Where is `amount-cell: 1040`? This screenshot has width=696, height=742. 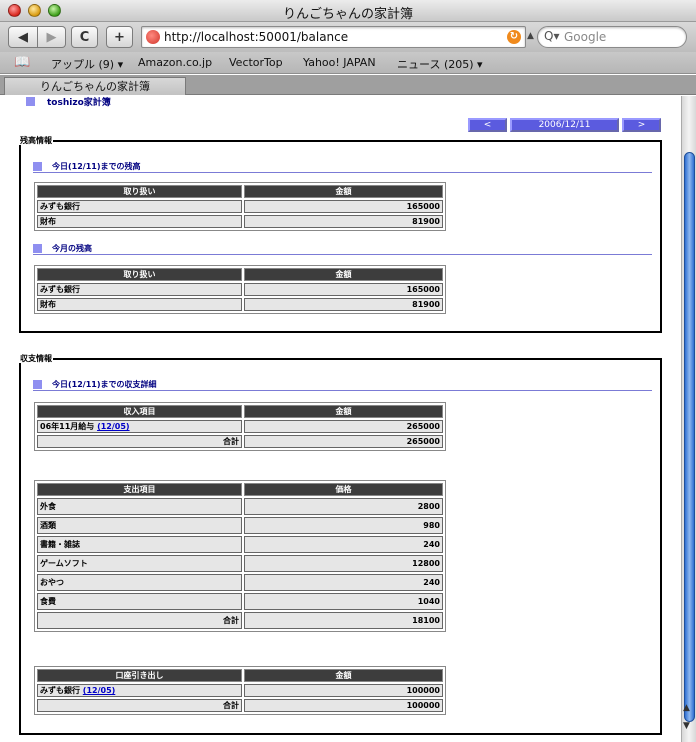 amount-cell: 1040 is located at coordinates (343, 601).